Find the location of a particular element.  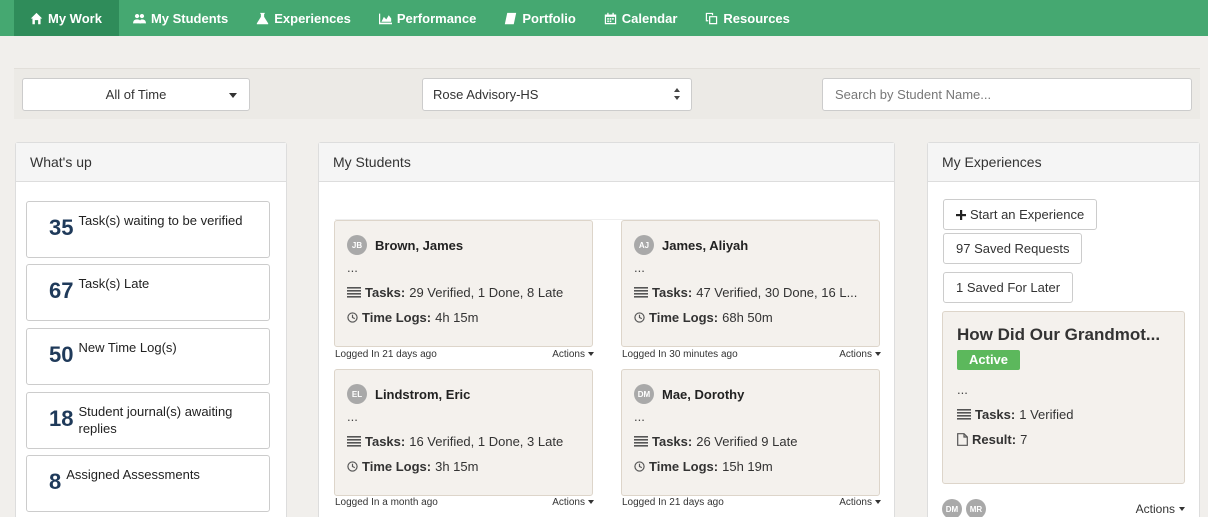

flask-icon is located at coordinates (263, 18).